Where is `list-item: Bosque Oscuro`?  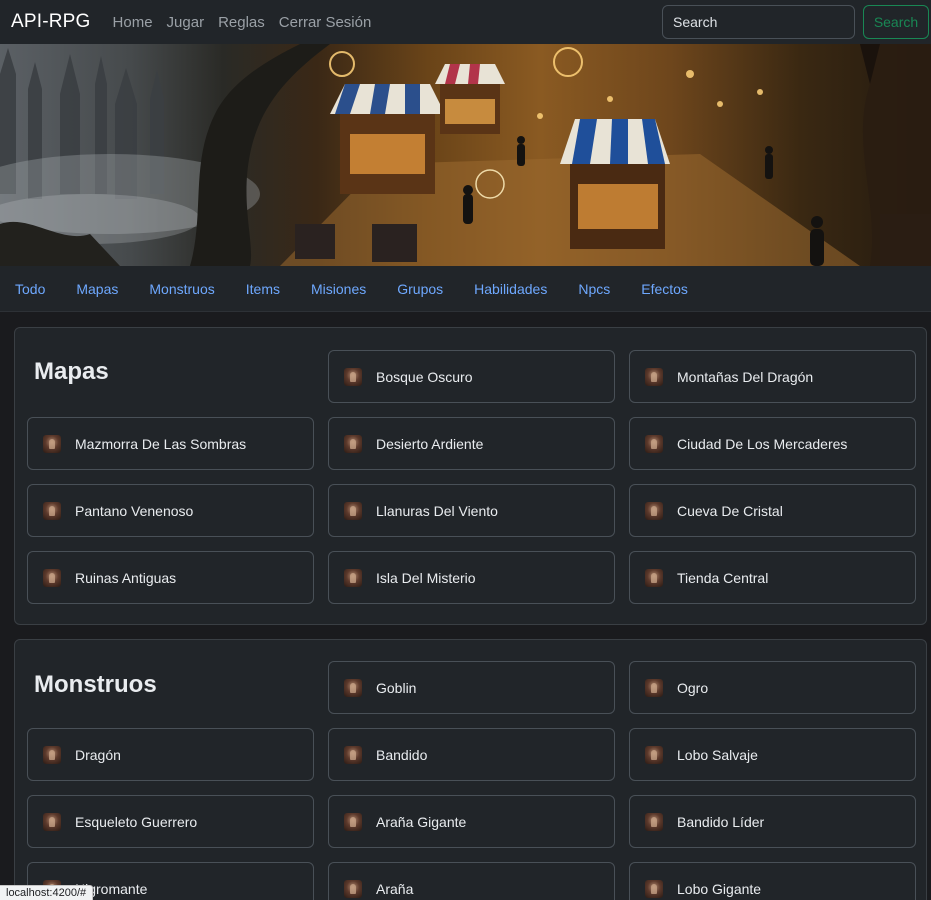 list-item: Bosque Oscuro is located at coordinates (471, 376).